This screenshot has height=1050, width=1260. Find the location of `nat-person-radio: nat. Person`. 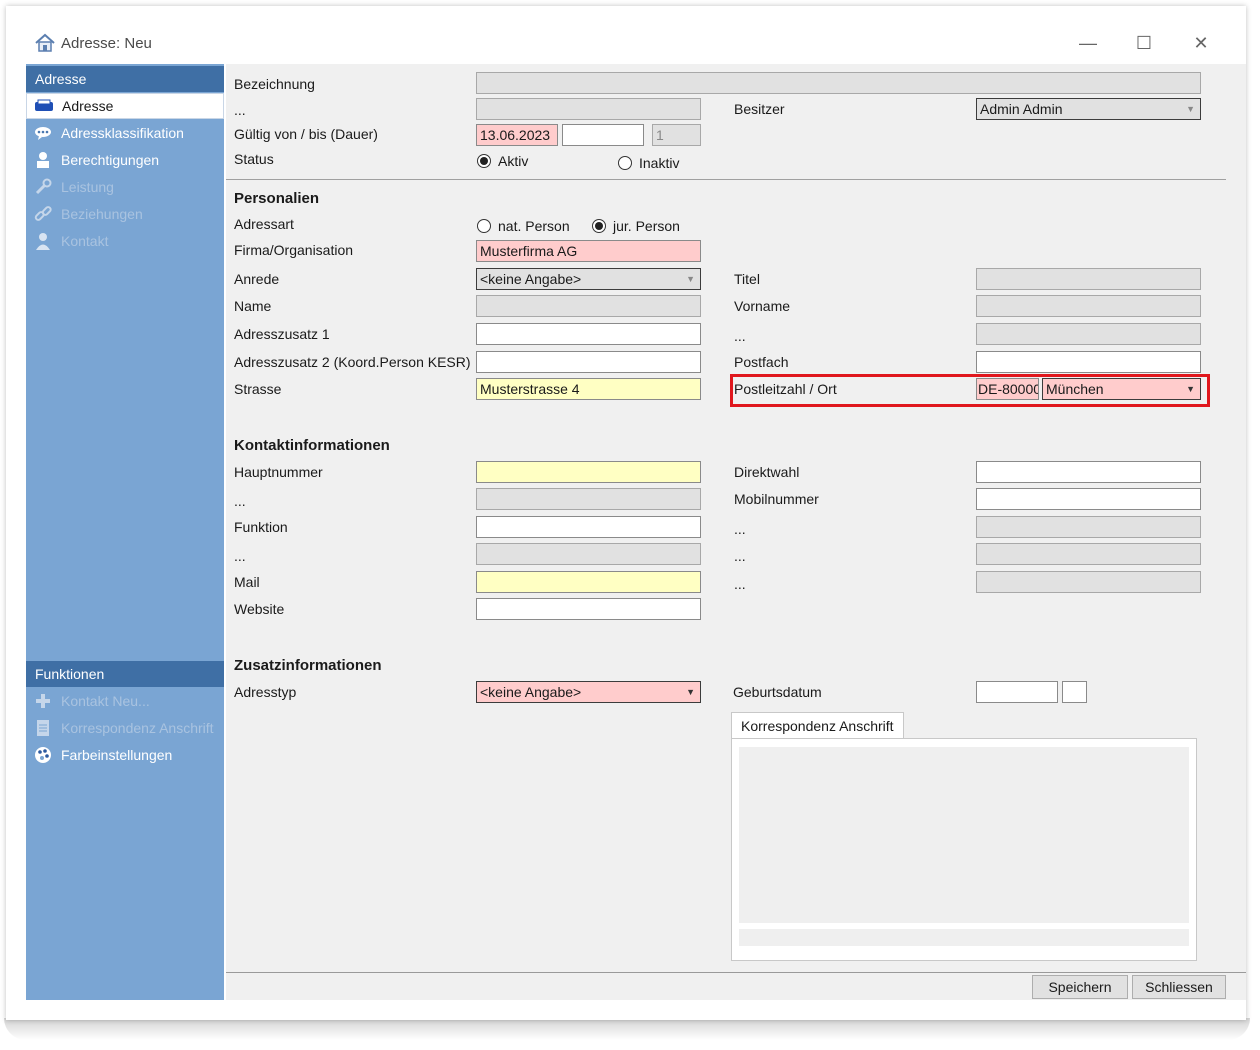

nat-person-radio: nat. Person is located at coordinates (523, 226).